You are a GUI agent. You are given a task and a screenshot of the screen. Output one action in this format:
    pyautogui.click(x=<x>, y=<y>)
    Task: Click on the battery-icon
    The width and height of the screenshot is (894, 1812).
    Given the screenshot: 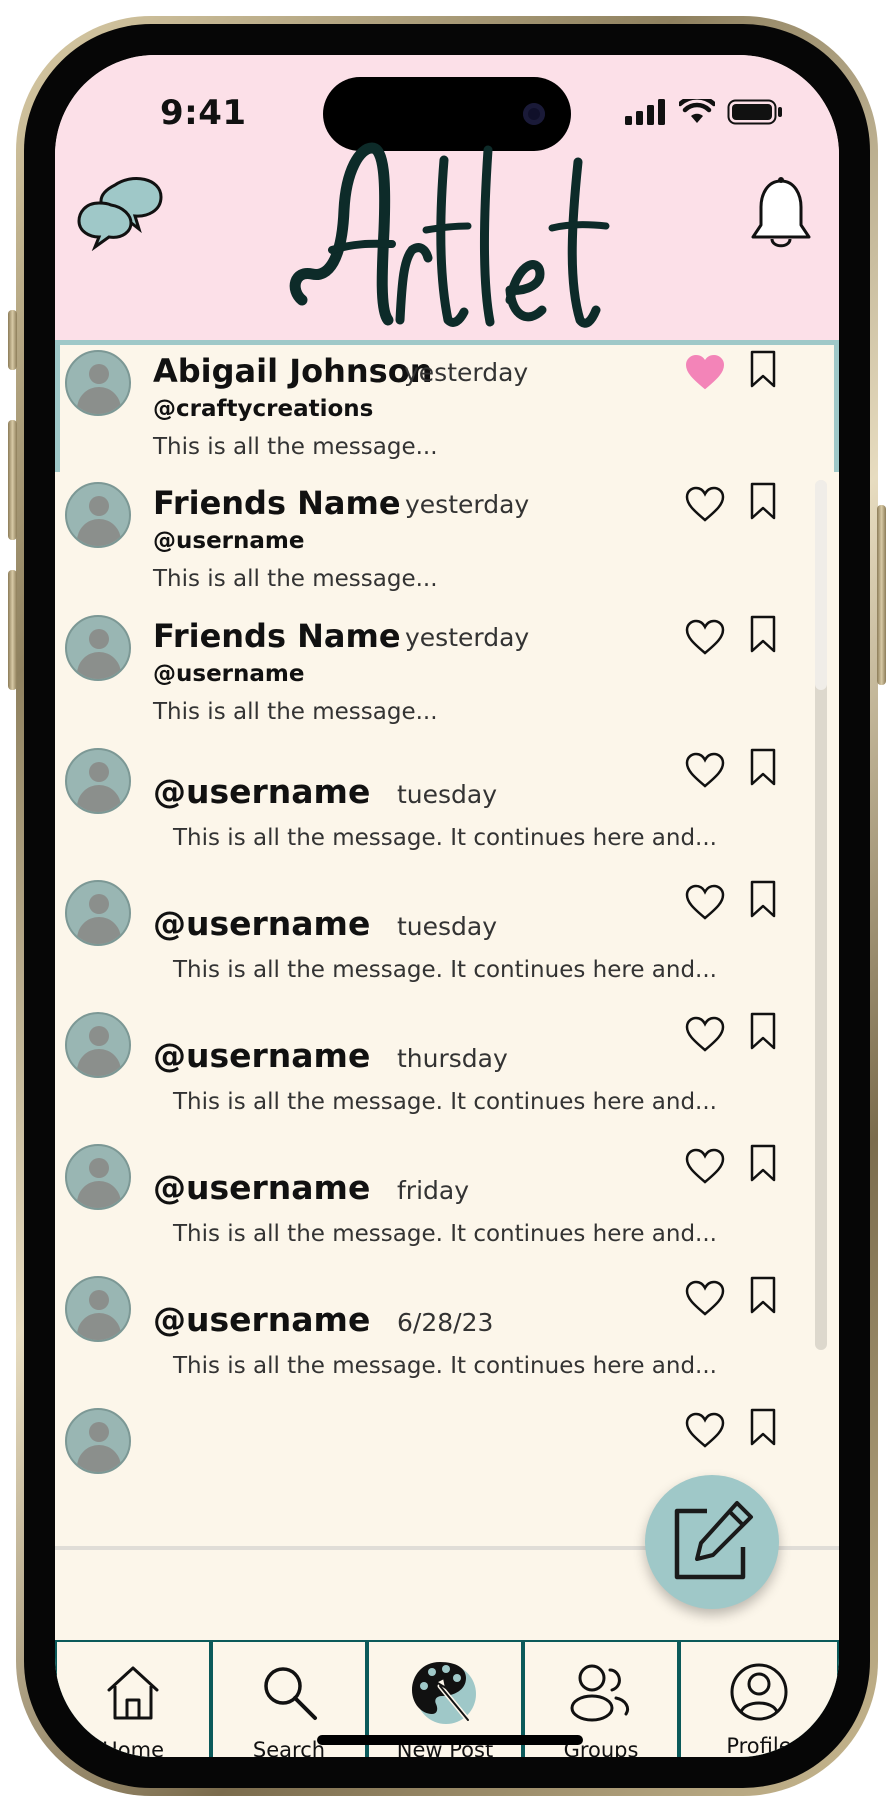 What is the action you would take?
    pyautogui.click(x=754, y=112)
    